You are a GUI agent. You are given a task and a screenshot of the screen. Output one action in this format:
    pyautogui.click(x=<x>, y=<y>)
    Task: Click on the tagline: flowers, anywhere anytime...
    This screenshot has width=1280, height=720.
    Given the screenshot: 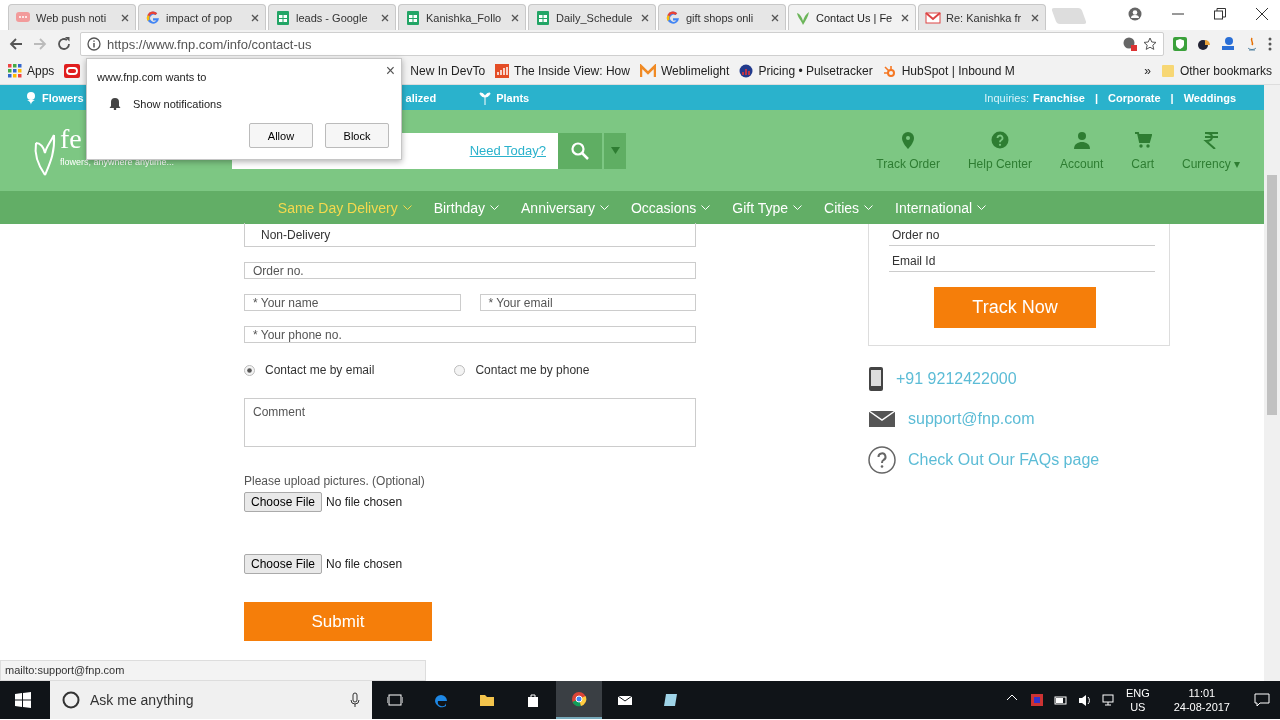 What is the action you would take?
    pyautogui.click(x=117, y=161)
    